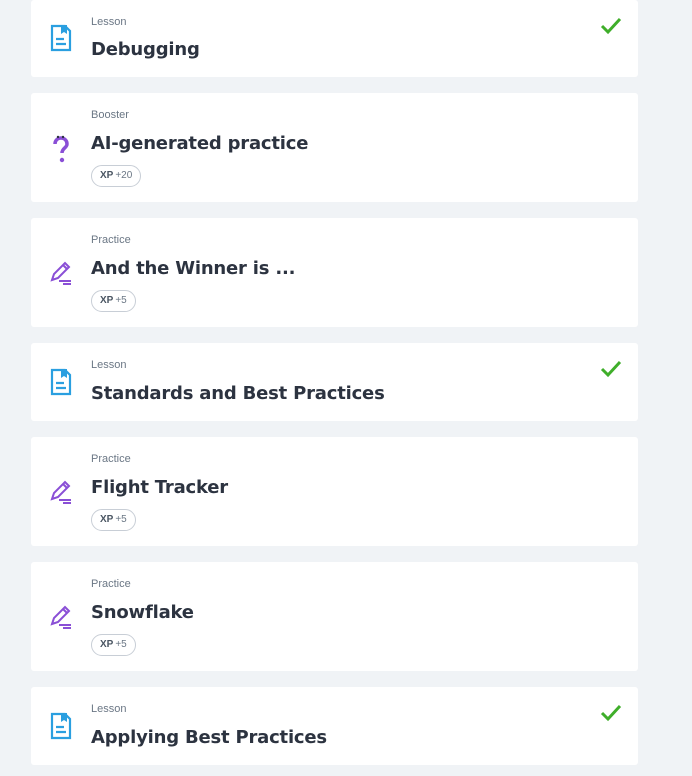 The image size is (692, 776). I want to click on xp-value: +20, so click(124, 175).